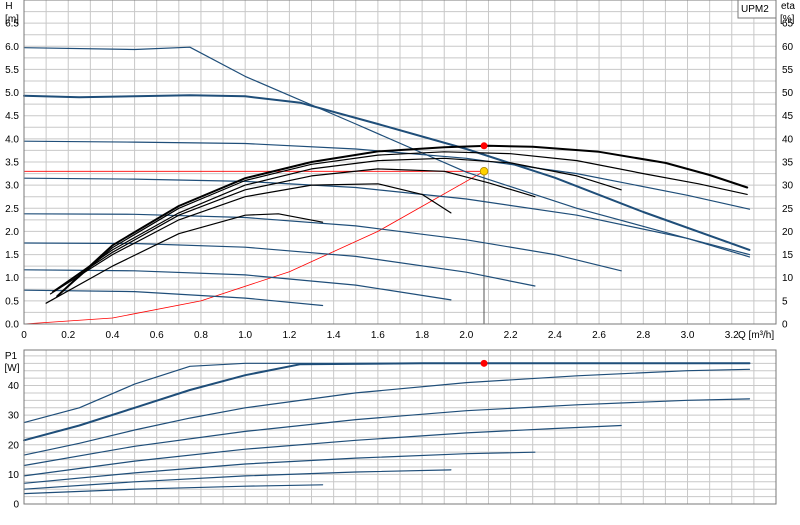 This screenshot has height=525, width=800. Describe the element at coordinates (12, 368) in the screenshot. I see `power-axis-unit: [W]` at that location.